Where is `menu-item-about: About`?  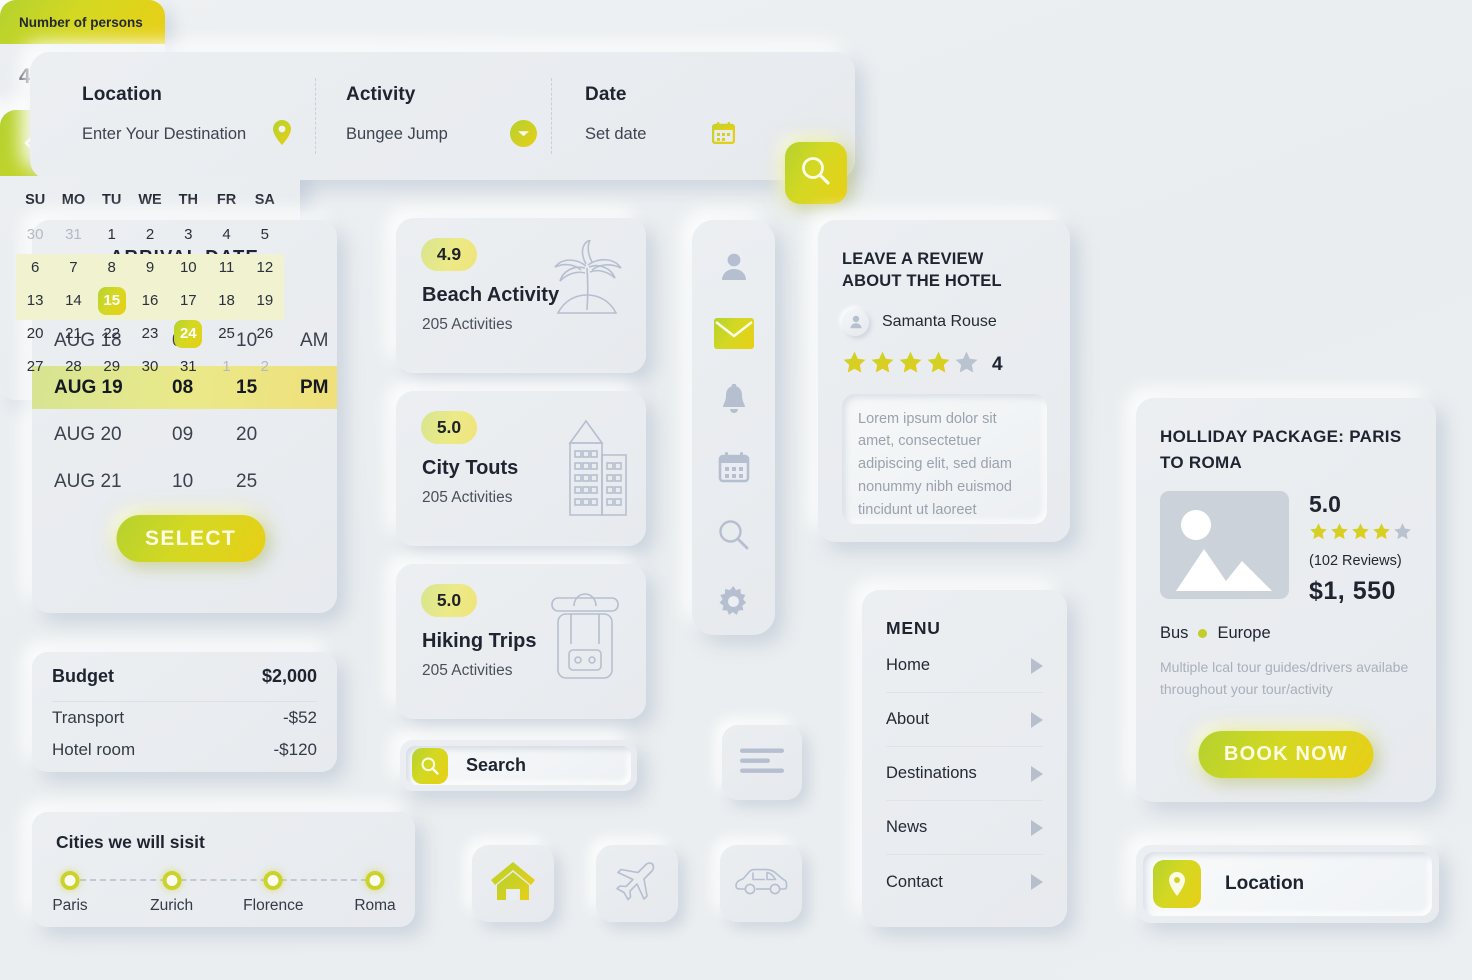
menu-item-about: About is located at coordinates (964, 720).